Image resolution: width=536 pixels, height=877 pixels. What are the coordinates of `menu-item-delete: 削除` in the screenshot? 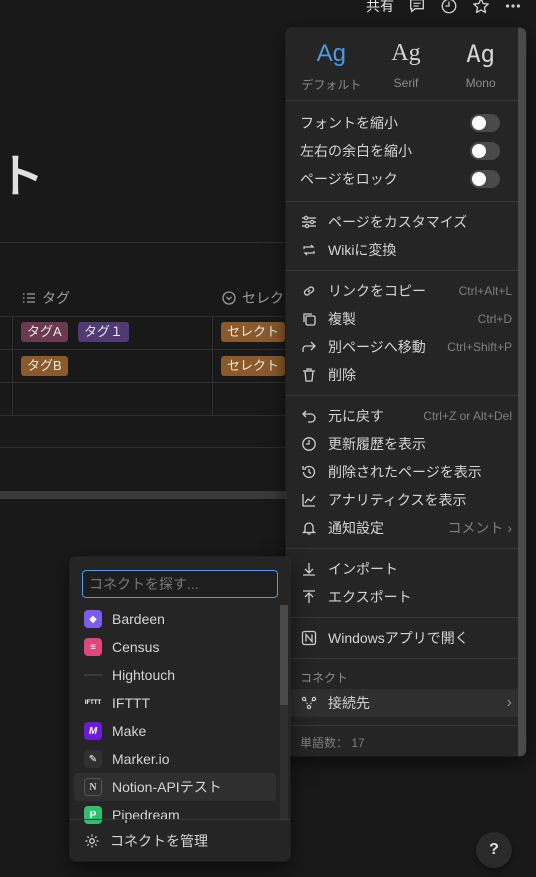 It's located at (406, 375).